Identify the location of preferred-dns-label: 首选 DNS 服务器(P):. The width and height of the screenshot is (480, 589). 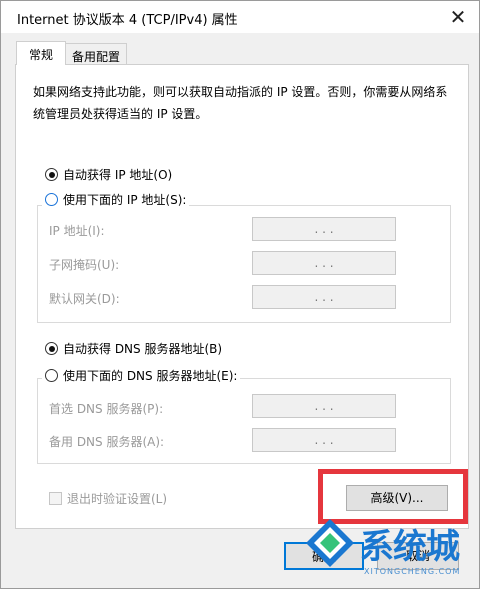
(106, 409).